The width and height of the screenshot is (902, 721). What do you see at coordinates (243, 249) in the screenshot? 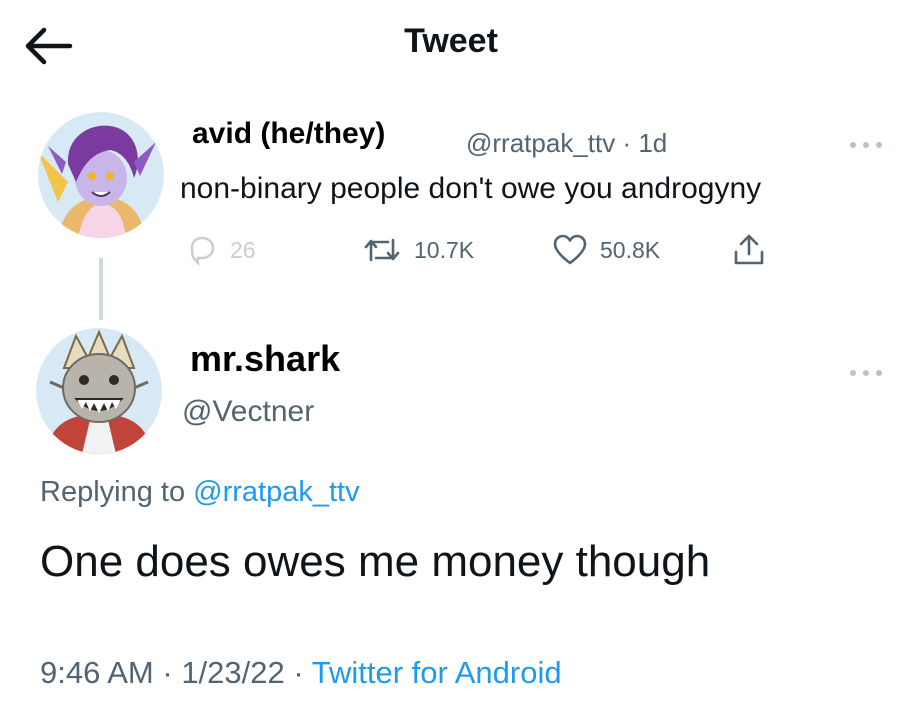
I see `reply-count: 26` at bounding box center [243, 249].